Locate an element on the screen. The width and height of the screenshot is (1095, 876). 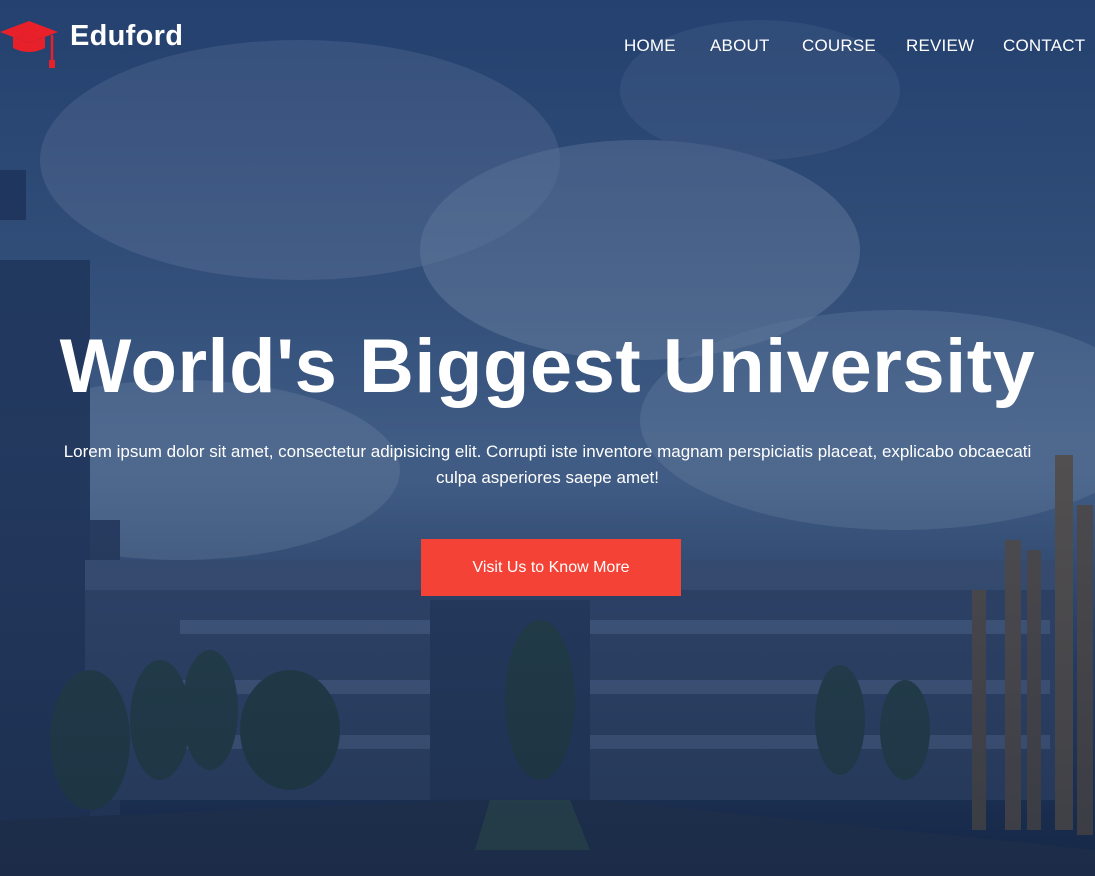
visit-us-button: Visit Us to Know More is located at coordinates (551, 567).